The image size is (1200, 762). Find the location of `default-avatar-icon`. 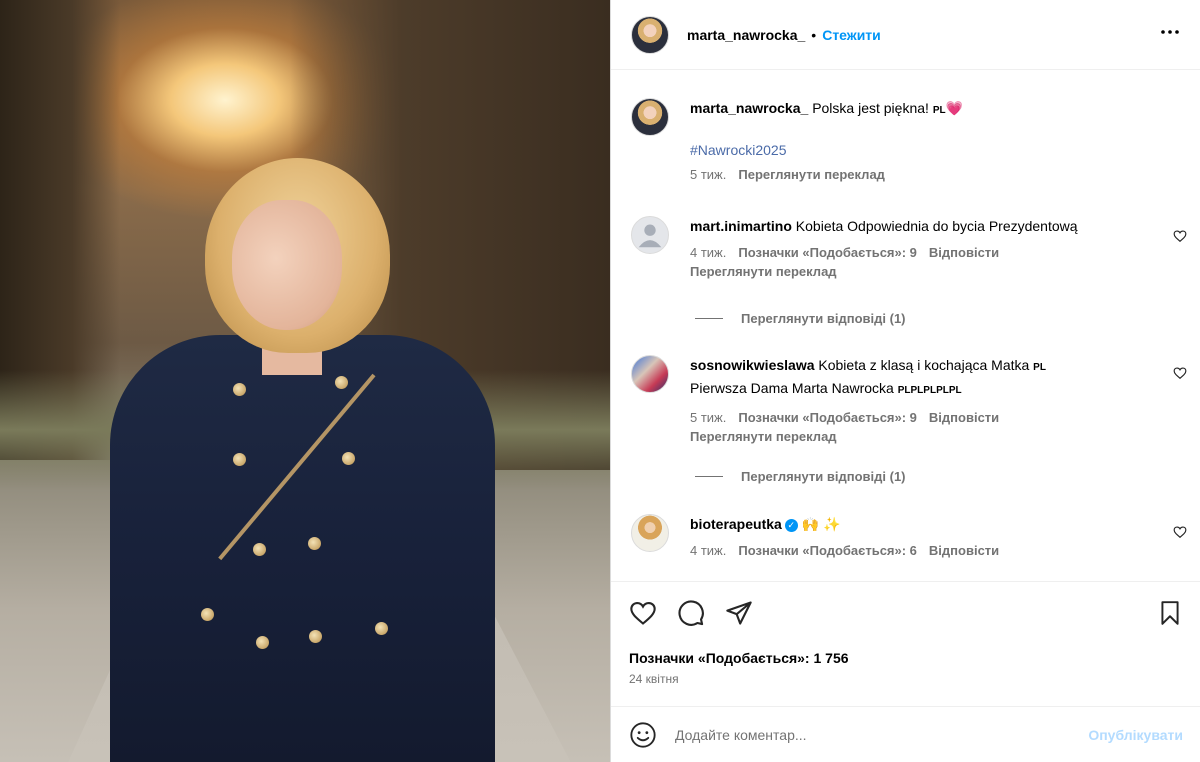

default-avatar-icon is located at coordinates (650, 236).